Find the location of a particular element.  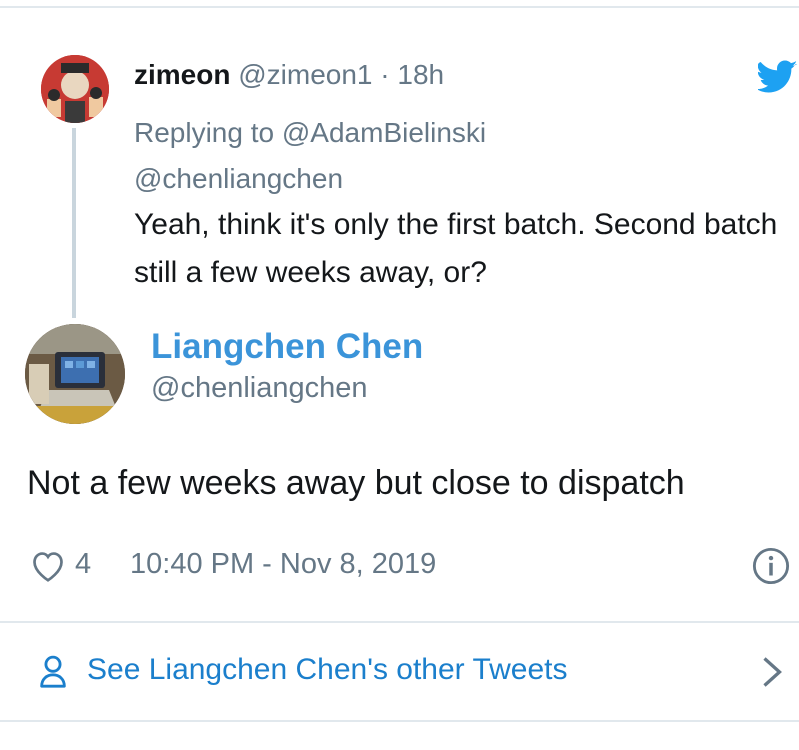

info-icon is located at coordinates (771, 566).